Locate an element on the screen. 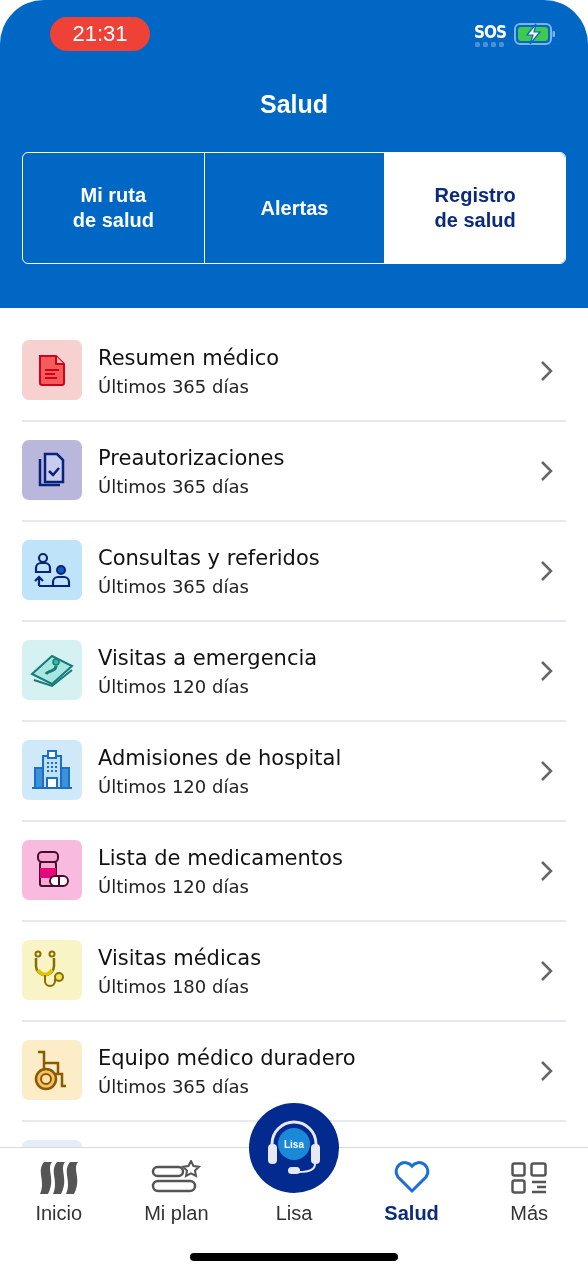 This screenshot has width=588, height=1274. segment-tab: Mi ruta de salud is located at coordinates (113, 208).